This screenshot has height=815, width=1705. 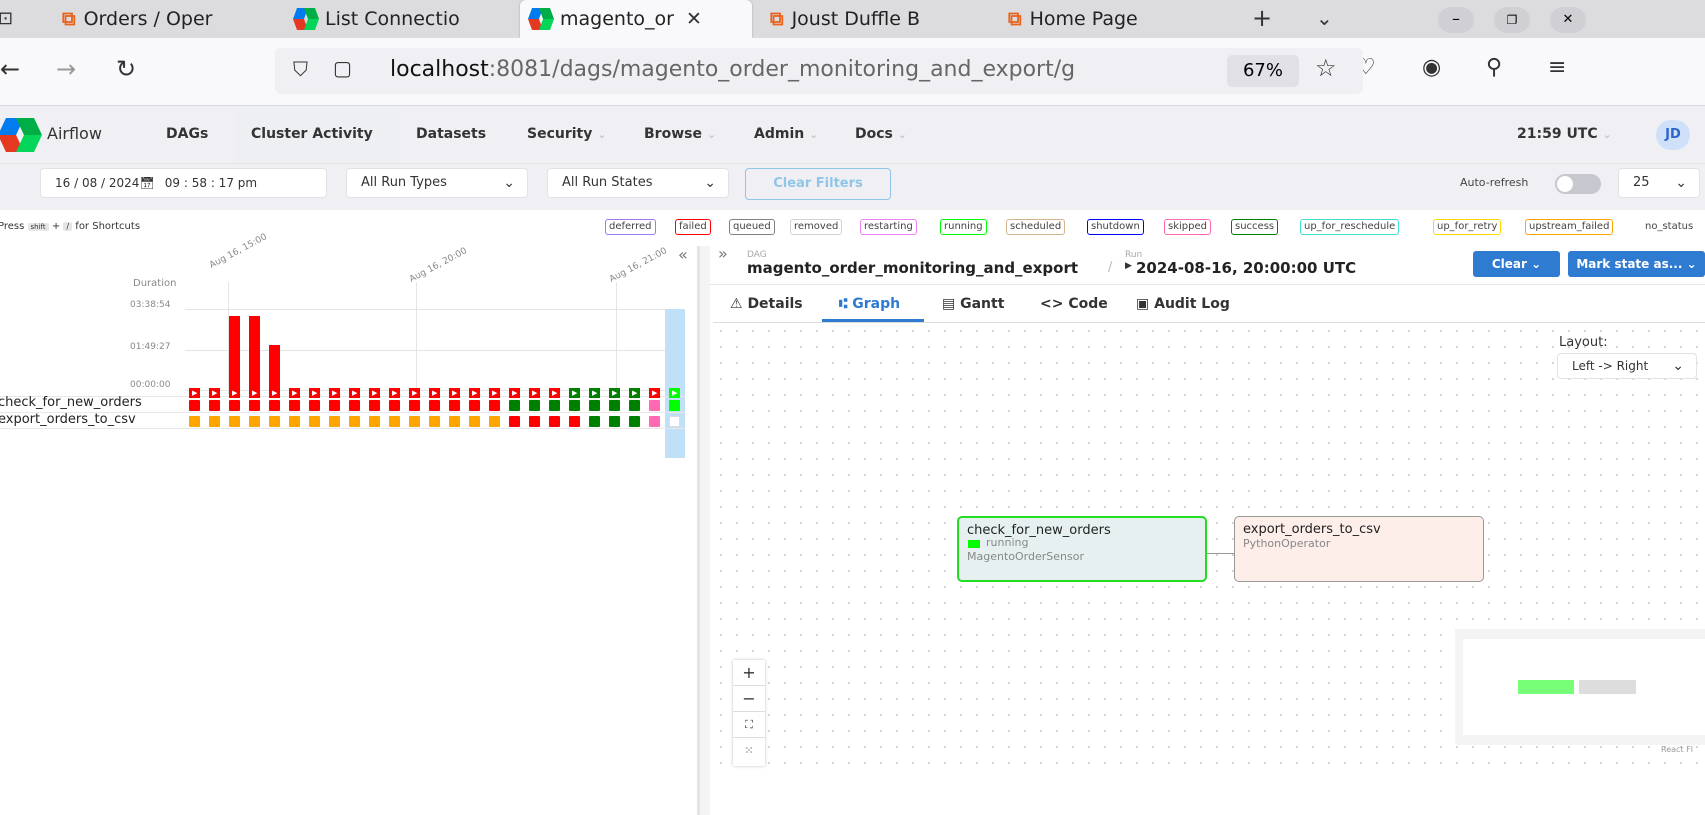 What do you see at coordinates (1183, 304) in the screenshot?
I see `tab-audit-log: ▣ Audit Log` at bounding box center [1183, 304].